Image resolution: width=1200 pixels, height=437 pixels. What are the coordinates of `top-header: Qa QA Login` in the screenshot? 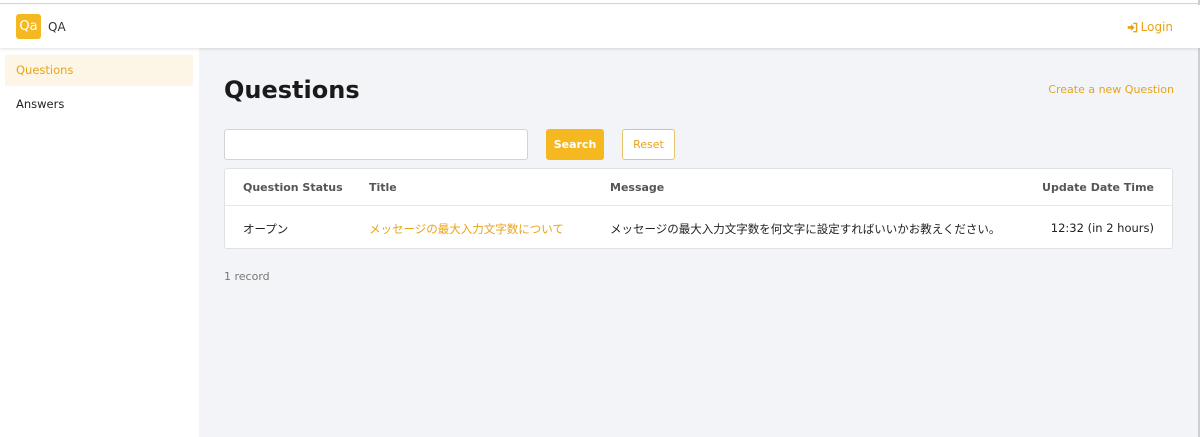 It's located at (600, 26).